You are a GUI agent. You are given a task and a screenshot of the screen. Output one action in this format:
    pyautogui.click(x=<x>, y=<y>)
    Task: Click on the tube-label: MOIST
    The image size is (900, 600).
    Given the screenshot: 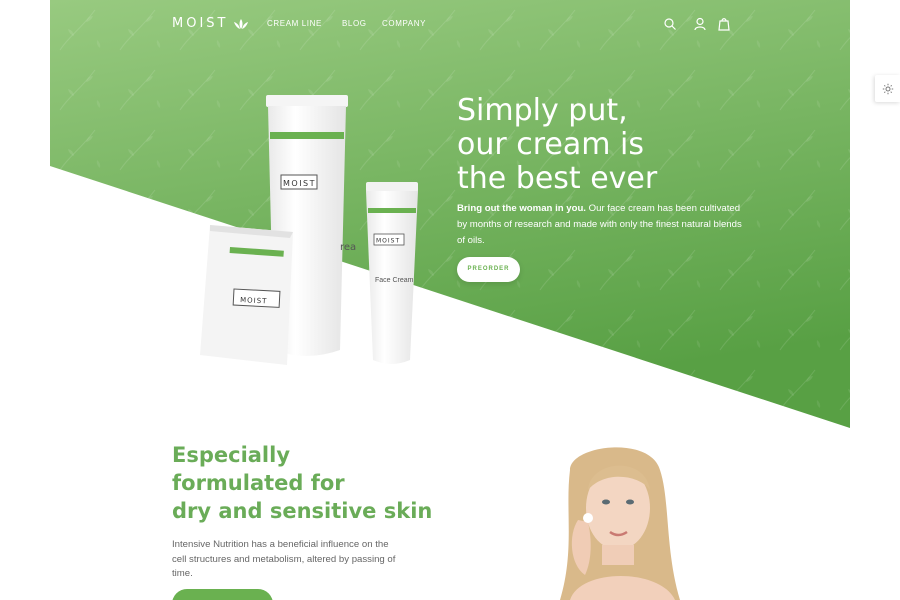 What is the action you would take?
    pyautogui.click(x=299, y=183)
    